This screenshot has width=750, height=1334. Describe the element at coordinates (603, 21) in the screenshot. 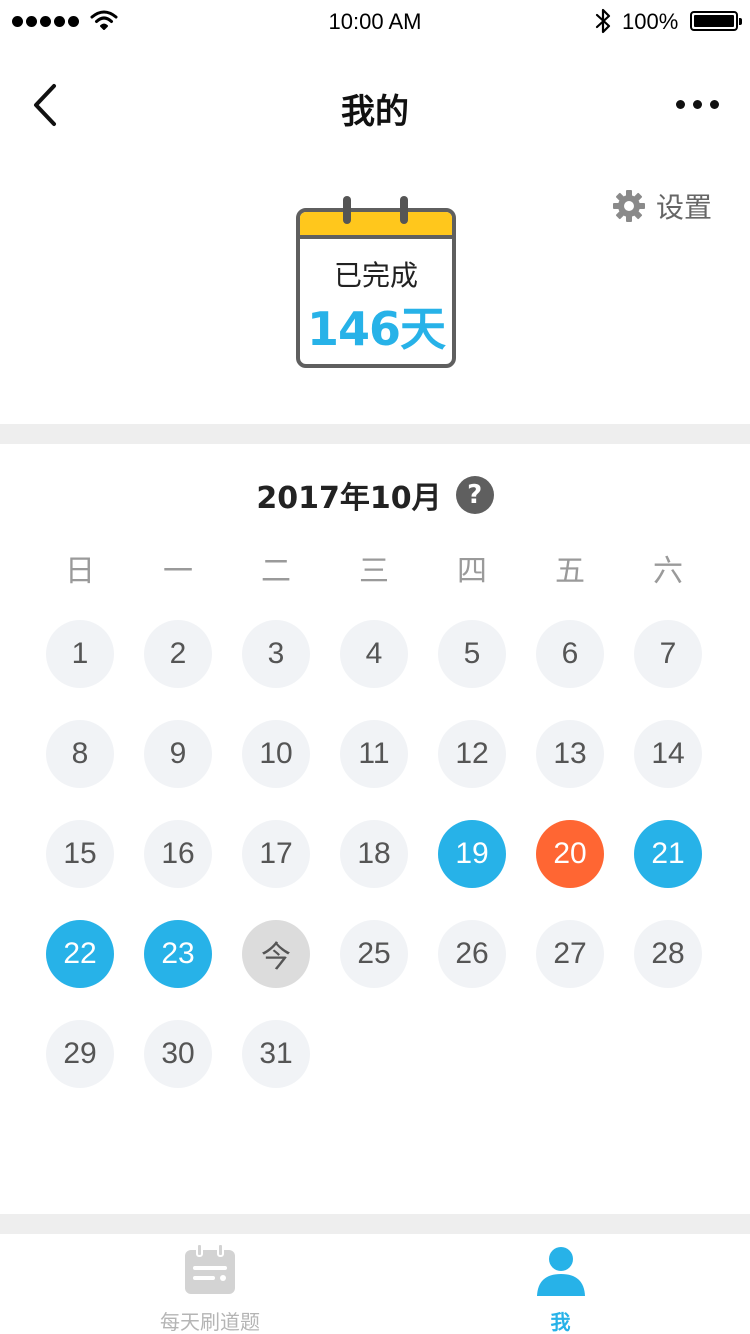

I see `bluetooth-icon` at that location.